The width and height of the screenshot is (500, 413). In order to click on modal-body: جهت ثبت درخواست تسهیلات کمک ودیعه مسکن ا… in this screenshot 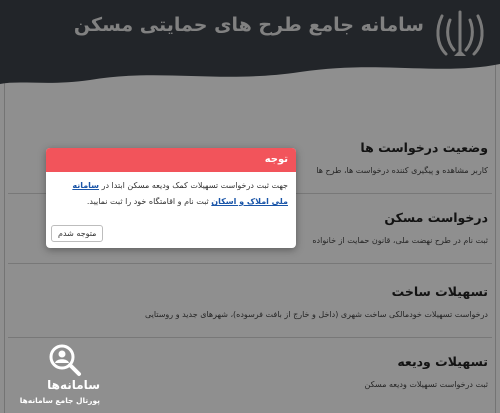, I will do `click(171, 191)`.